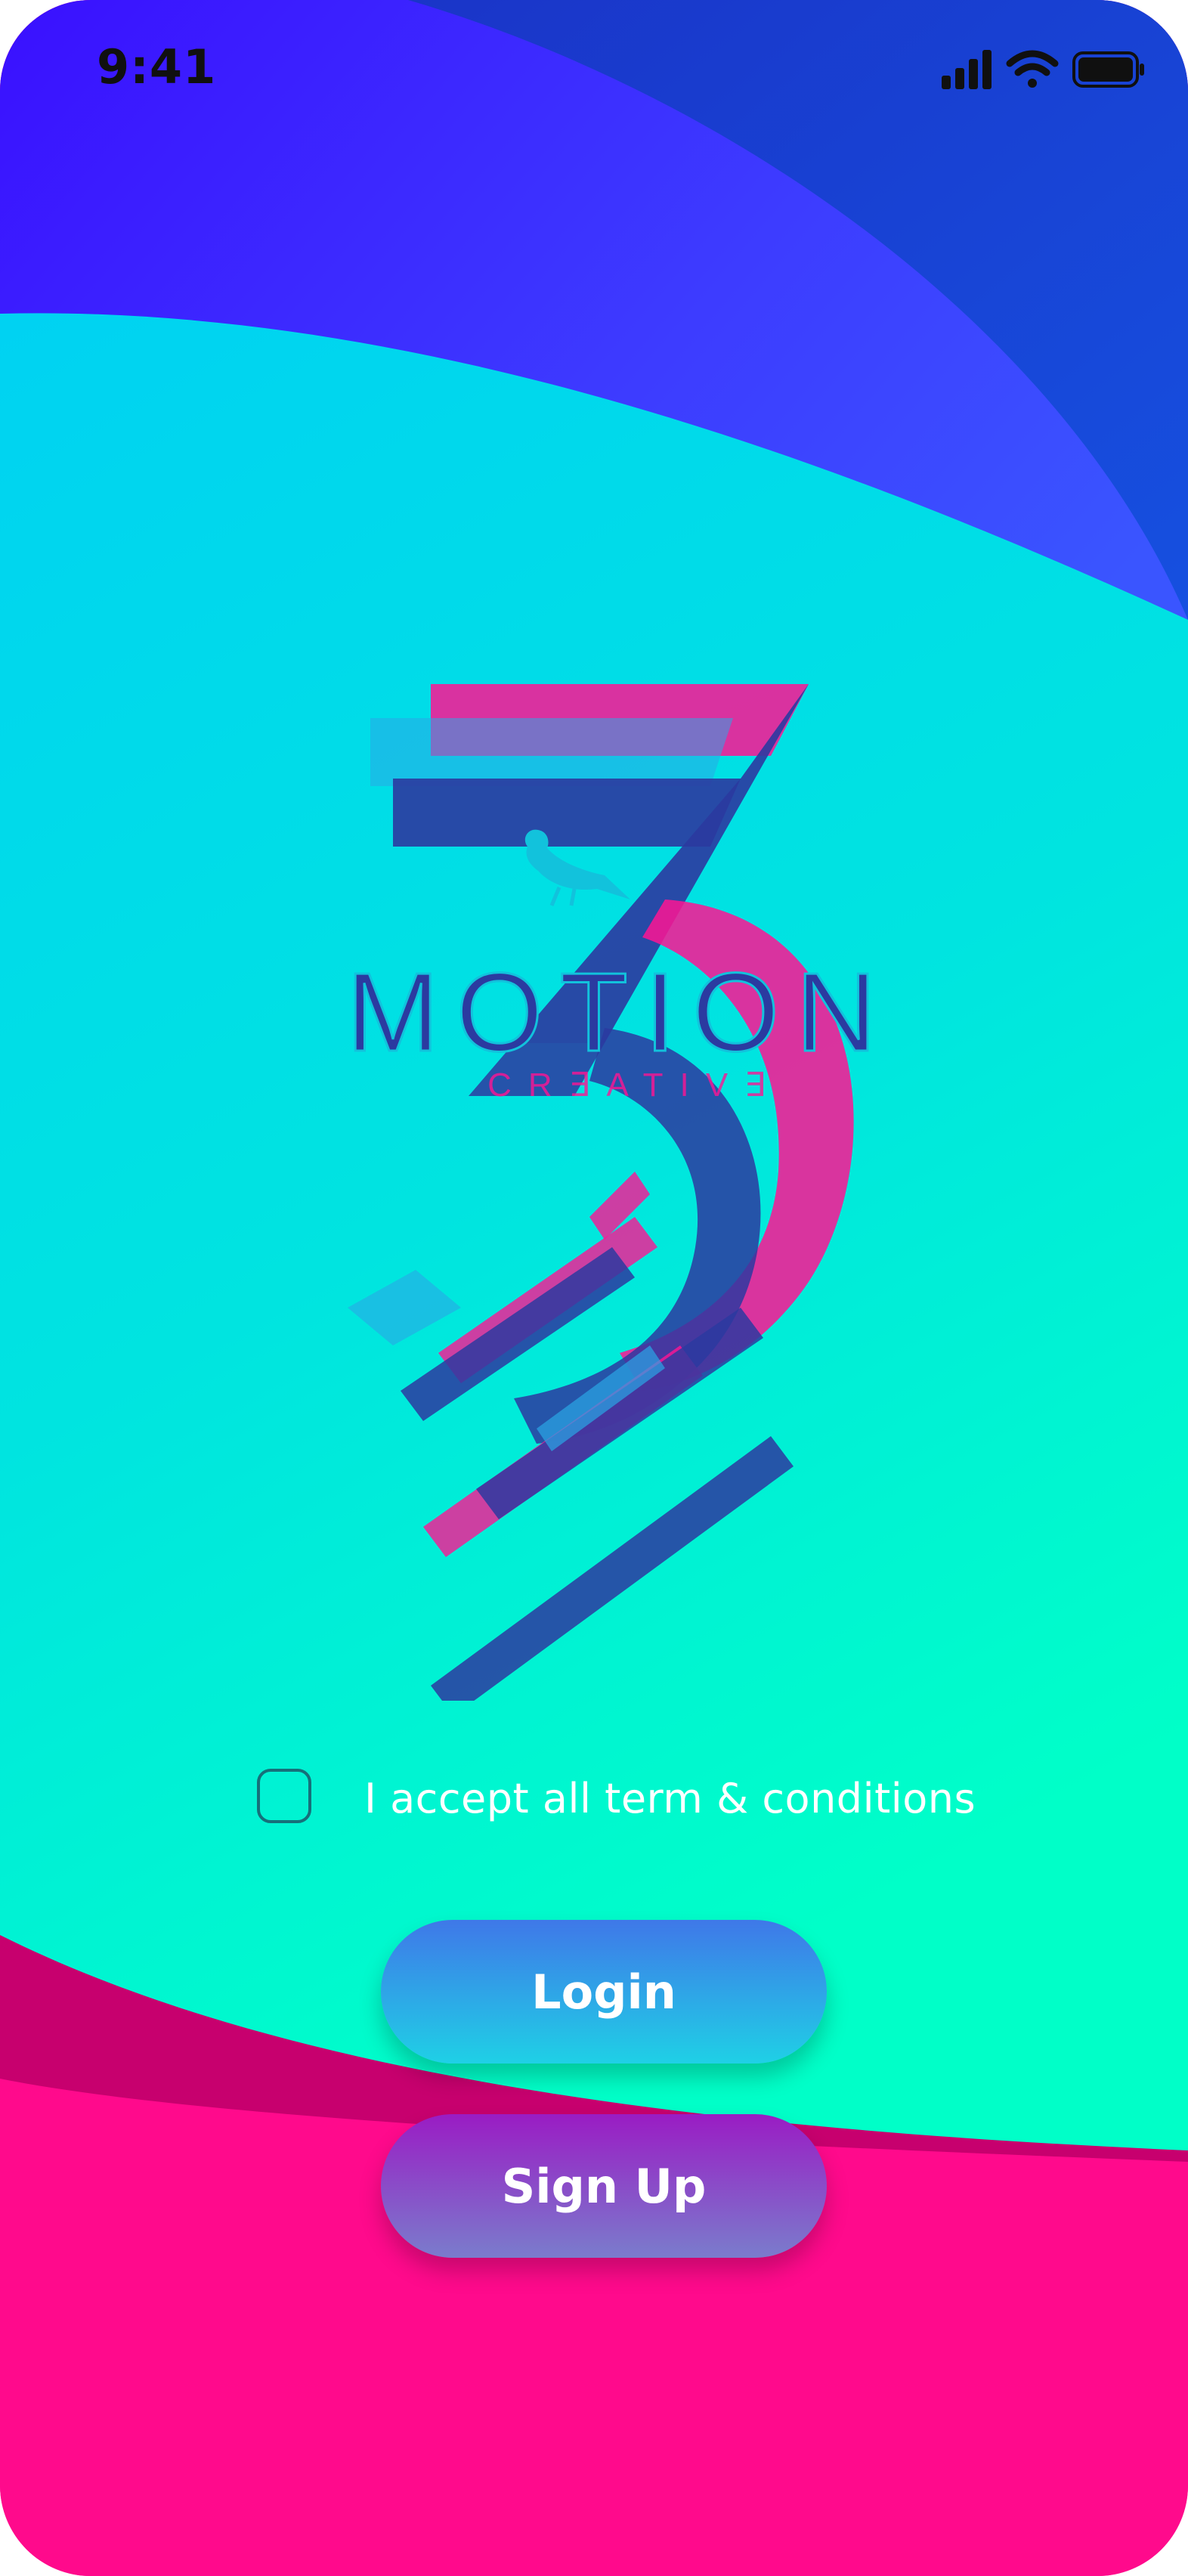  I want to click on status-time: 9:41, so click(157, 66).